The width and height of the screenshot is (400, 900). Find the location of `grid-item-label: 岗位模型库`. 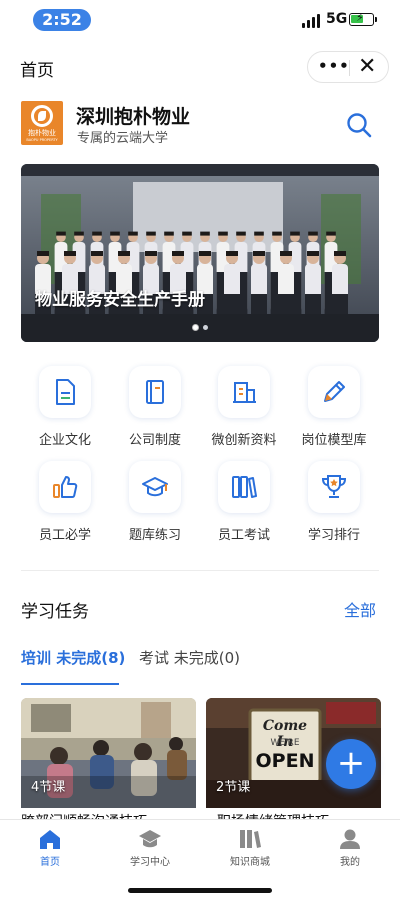

grid-item-label: 岗位模型库 is located at coordinates (334, 440).